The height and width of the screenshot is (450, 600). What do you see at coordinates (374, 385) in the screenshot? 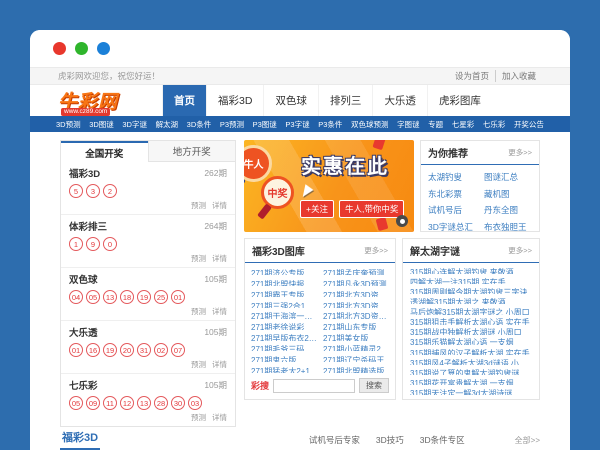
I see `search-button: 搜索` at bounding box center [374, 385].